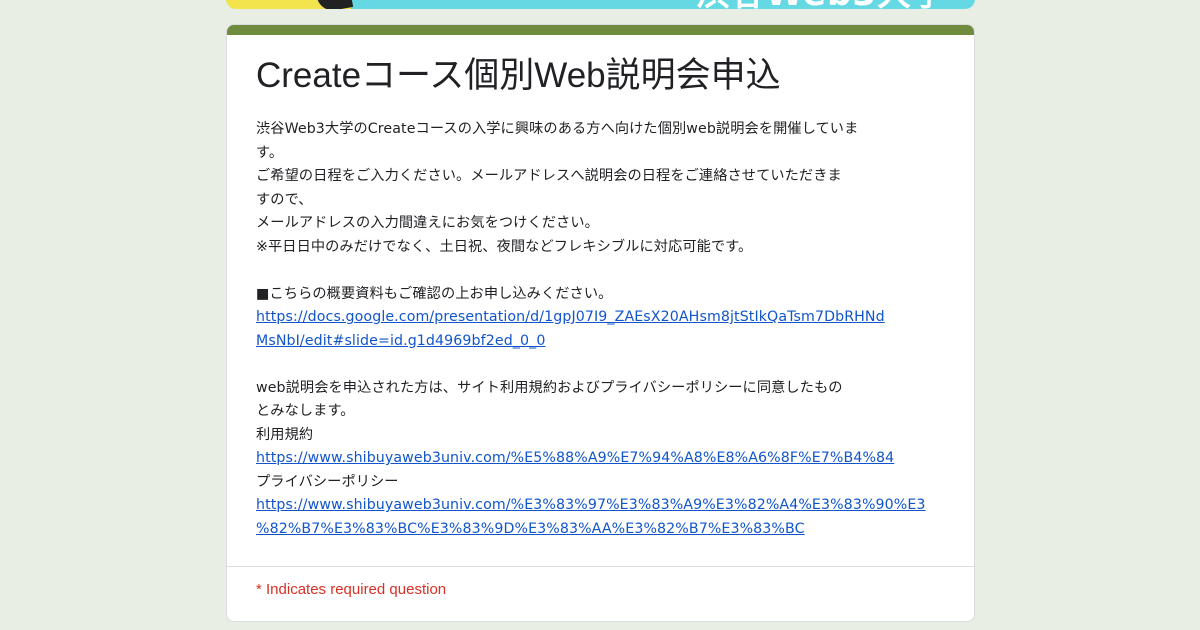 The width and height of the screenshot is (1200, 630). What do you see at coordinates (285, 434) in the screenshot?
I see `terms-label: 利用規約` at bounding box center [285, 434].